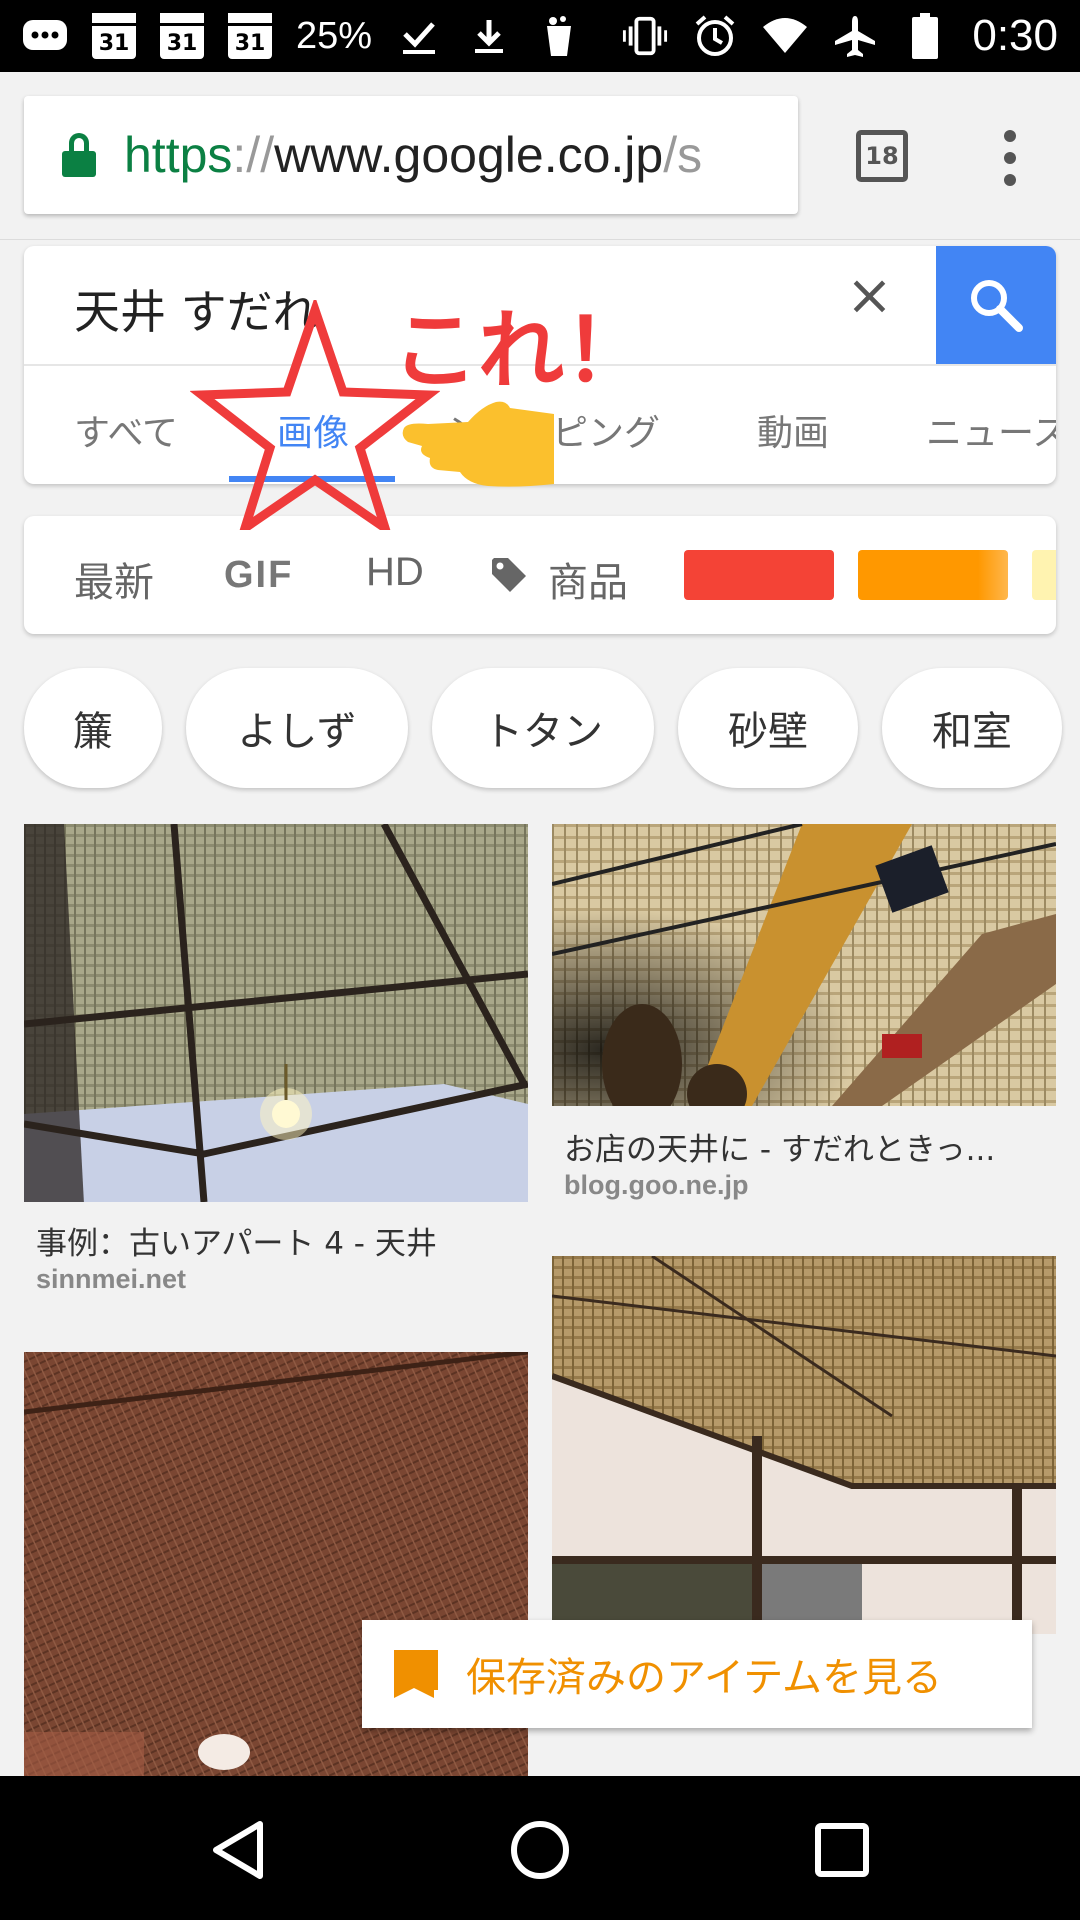 This screenshot has width=1080, height=1920. Describe the element at coordinates (1015, 35) in the screenshot. I see `clock-text: 0:30` at that location.